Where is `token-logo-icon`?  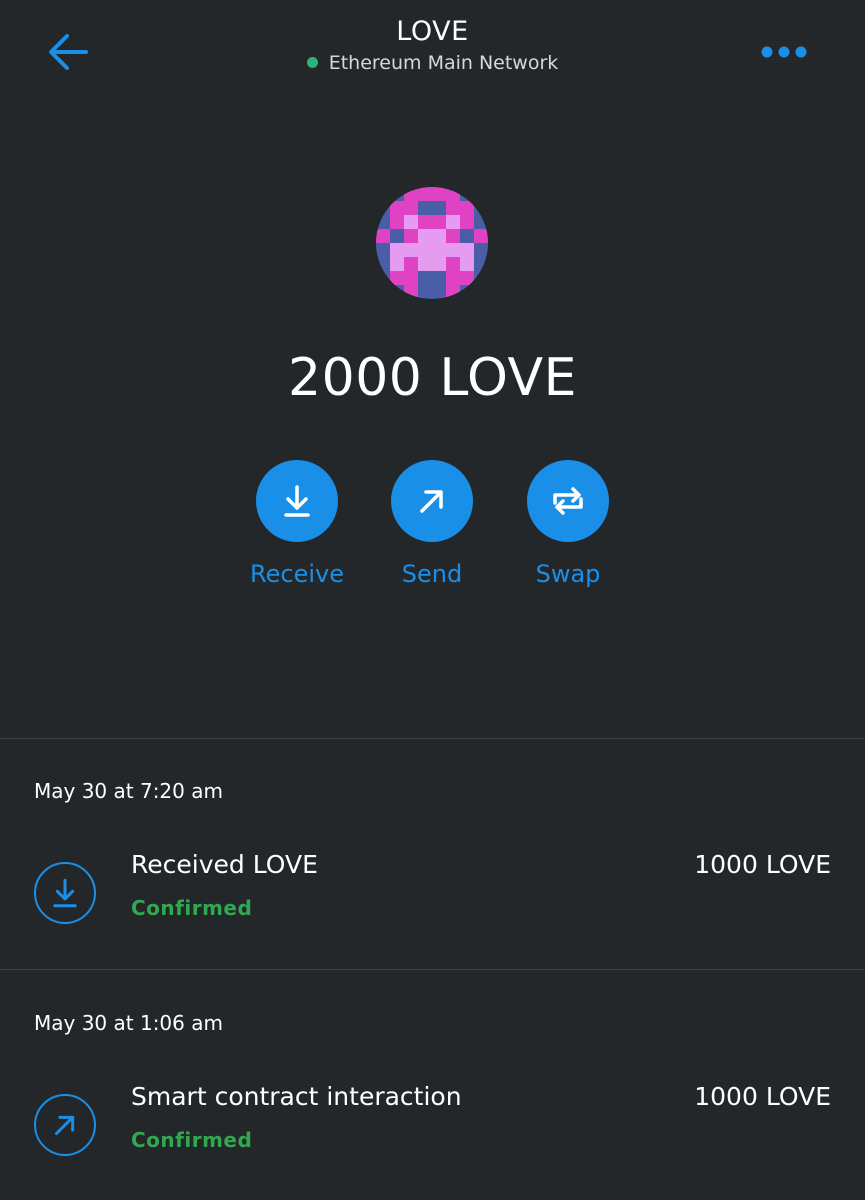
token-logo-icon is located at coordinates (432, 243).